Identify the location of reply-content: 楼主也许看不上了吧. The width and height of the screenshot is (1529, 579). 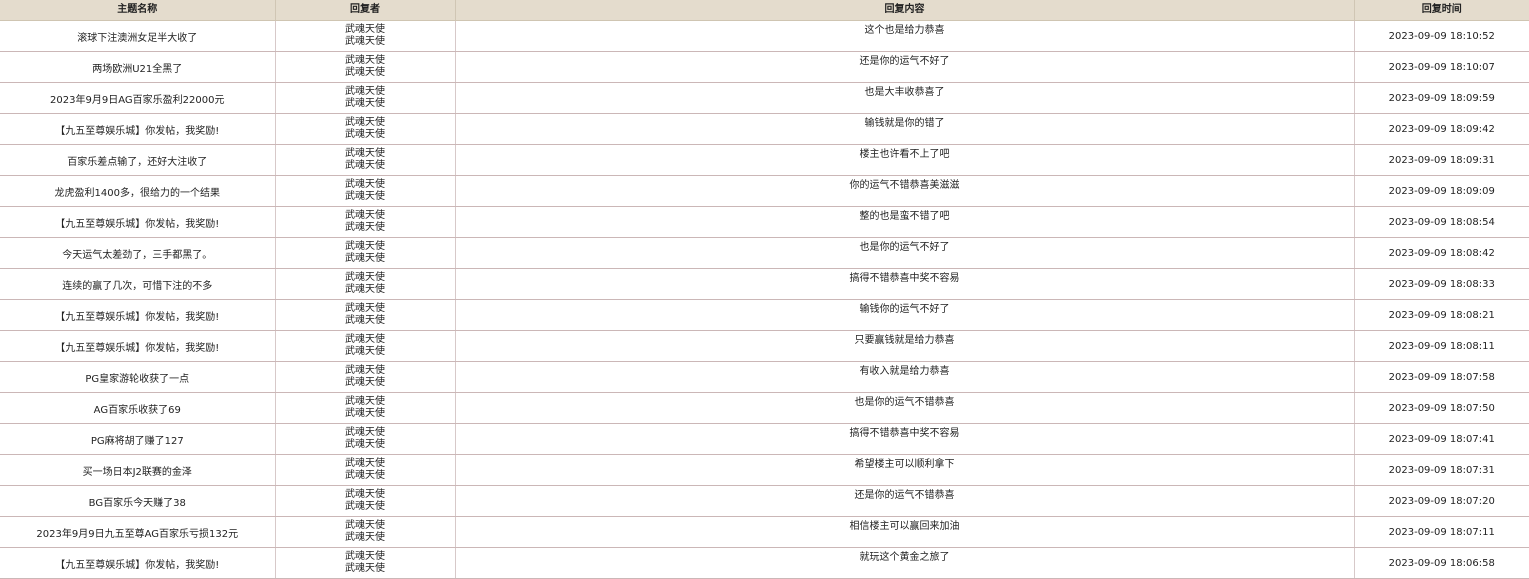
(905, 154).